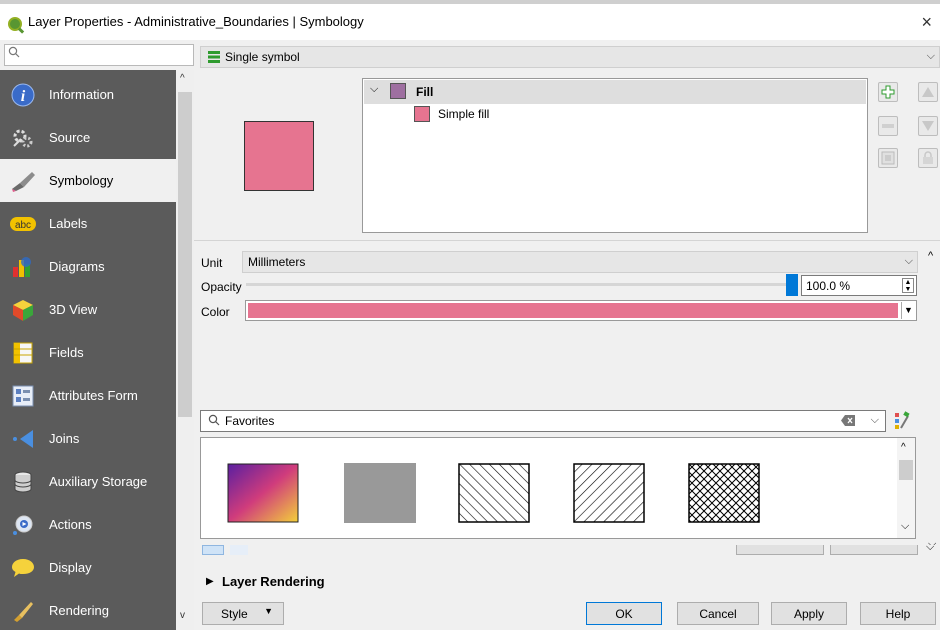  What do you see at coordinates (908, 285) in the screenshot?
I see `spin-arrows-icon: ▲ ▼` at bounding box center [908, 285].